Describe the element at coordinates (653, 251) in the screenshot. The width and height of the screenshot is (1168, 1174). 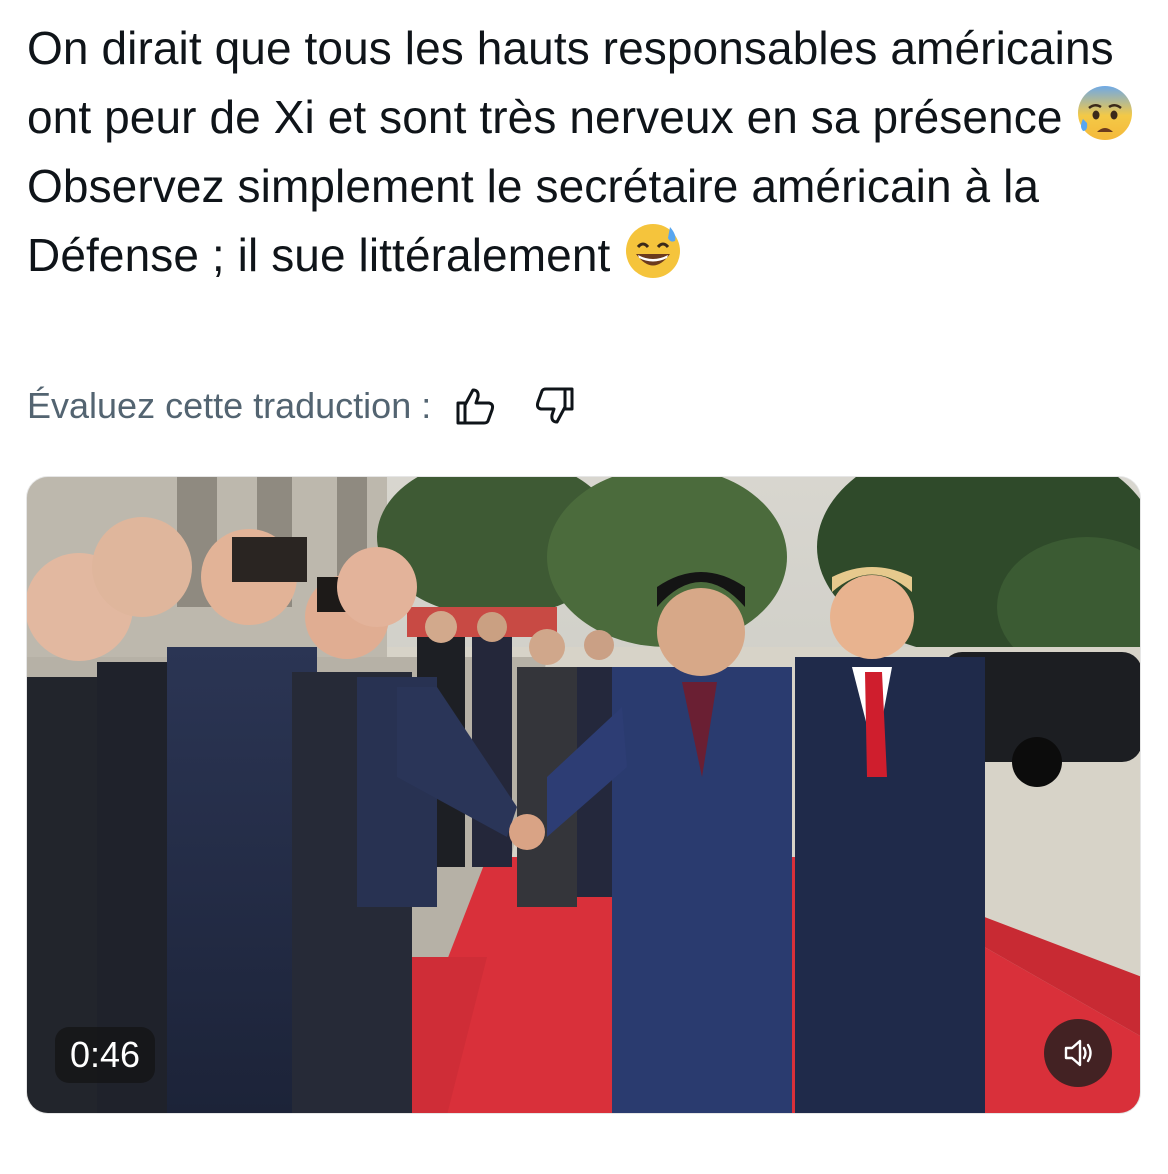
I see `grinning-face-with-sweat-emoji-icon` at that location.